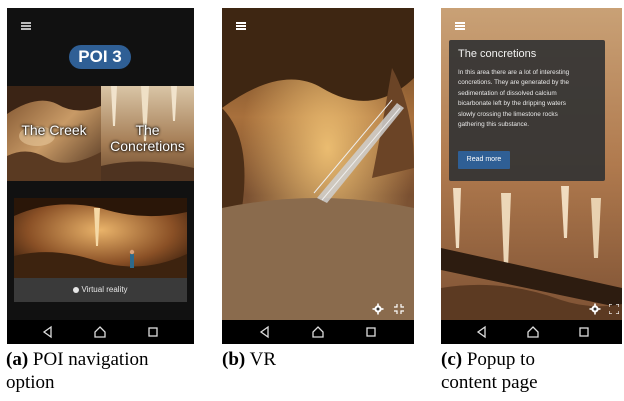 The image size is (624, 401). Describe the element at coordinates (77, 371) in the screenshot. I see `caption-a: (a) POI navigation option` at that location.